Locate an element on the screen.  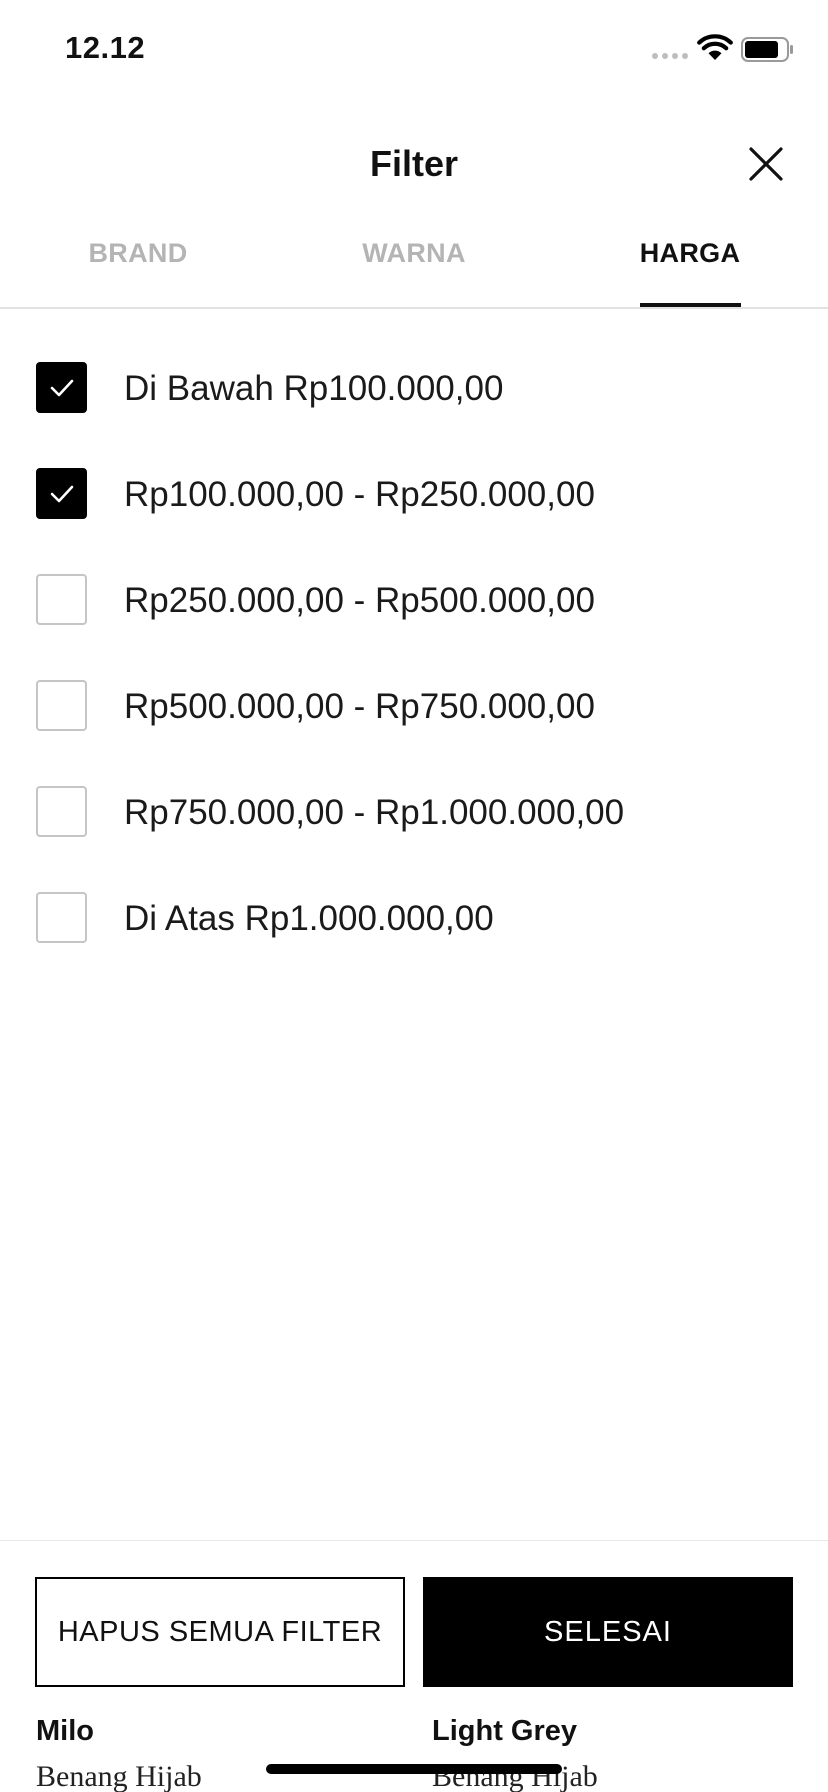
wifi-icon is located at coordinates (715, 47).